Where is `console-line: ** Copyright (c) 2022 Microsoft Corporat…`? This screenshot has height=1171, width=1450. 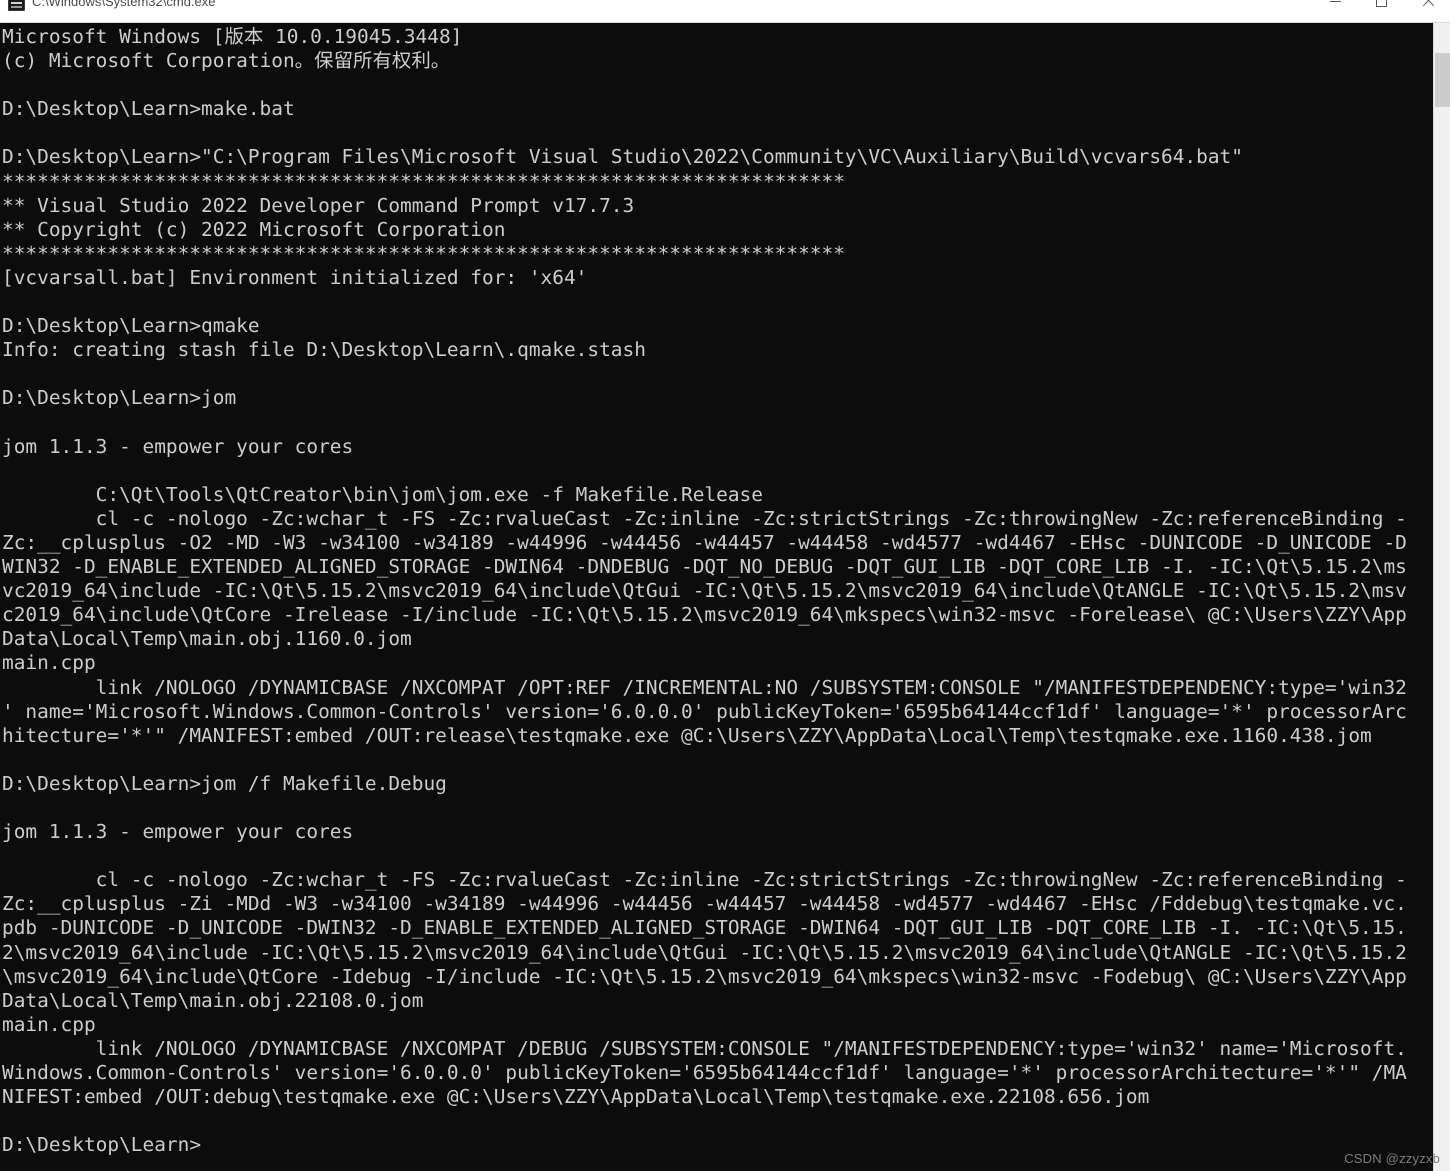
console-line: ** Copyright (c) 2022 Microsoft Corporat… is located at coordinates (254, 229).